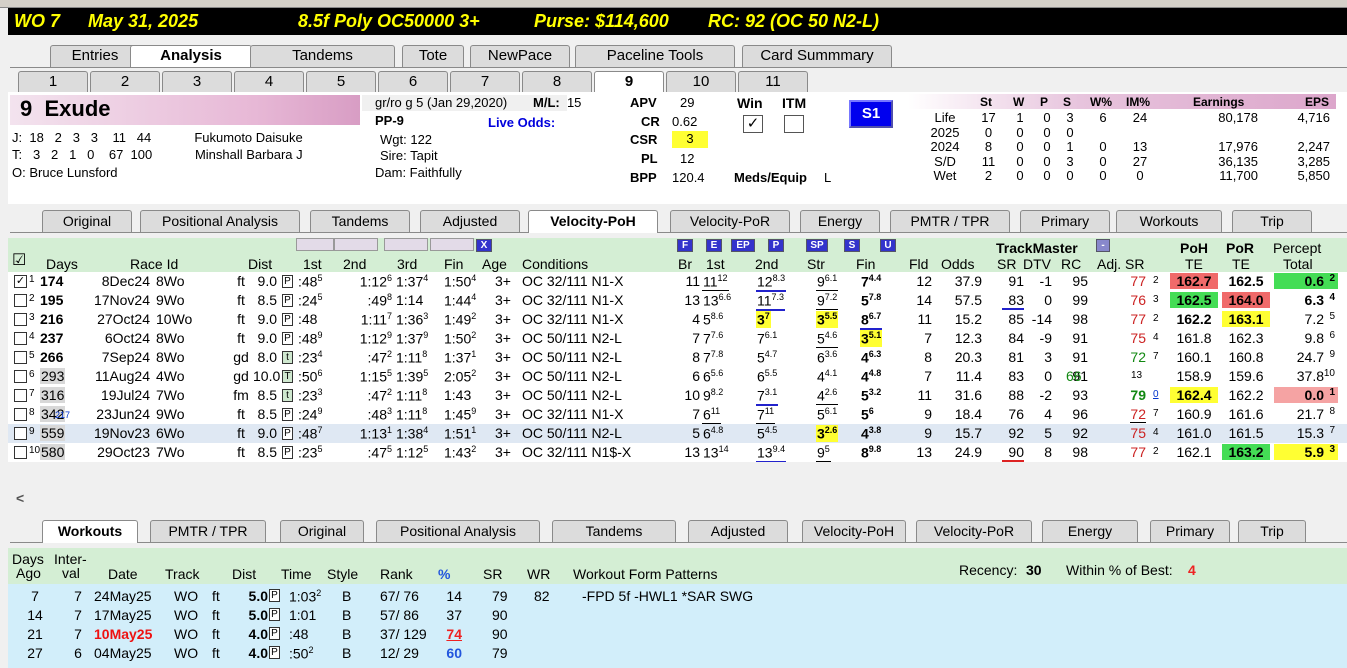 The height and width of the screenshot is (668, 1347). I want to click on horse-tab-8: 8, so click(557, 82).